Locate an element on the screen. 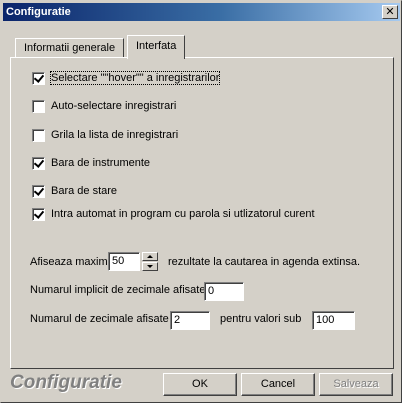 This screenshot has width=402, height=403. option-label: Auto-selectare inregistrari is located at coordinates (114, 106).